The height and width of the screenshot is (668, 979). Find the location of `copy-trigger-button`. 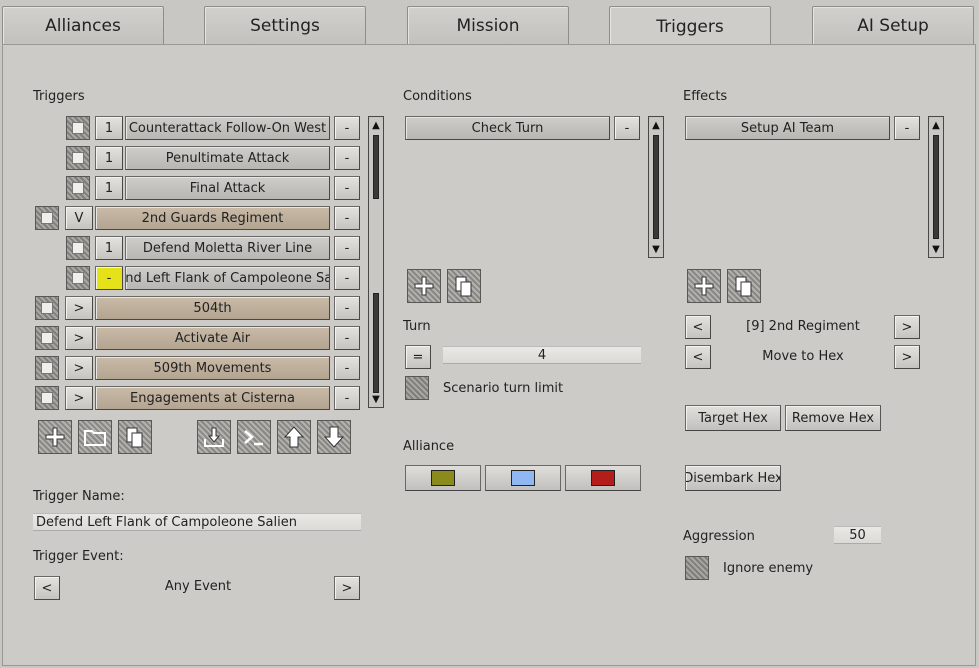

copy-trigger-button is located at coordinates (135, 437).